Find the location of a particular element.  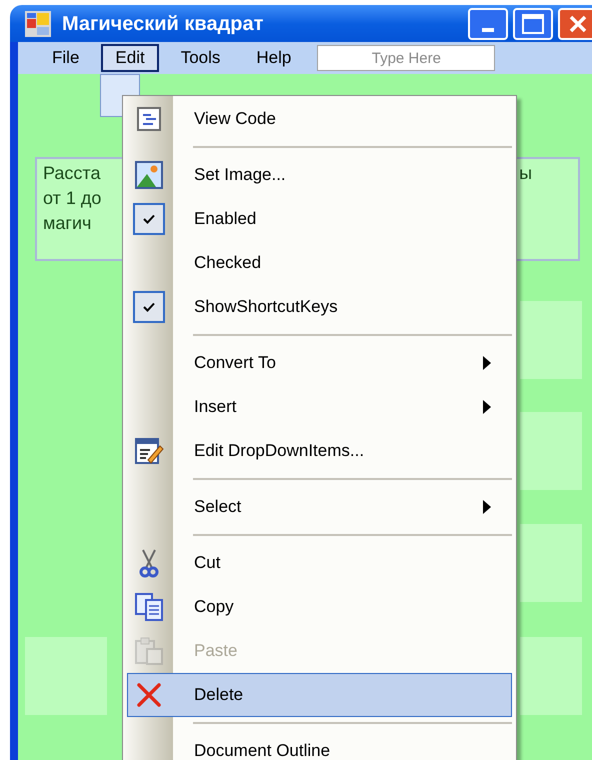

menu-item-label: Cut is located at coordinates (208, 563).